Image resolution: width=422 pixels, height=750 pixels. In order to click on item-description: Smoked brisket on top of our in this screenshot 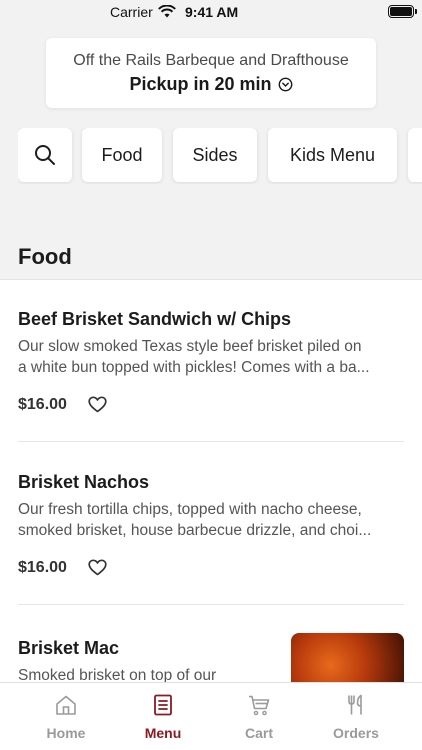, I will do `click(148, 673)`.